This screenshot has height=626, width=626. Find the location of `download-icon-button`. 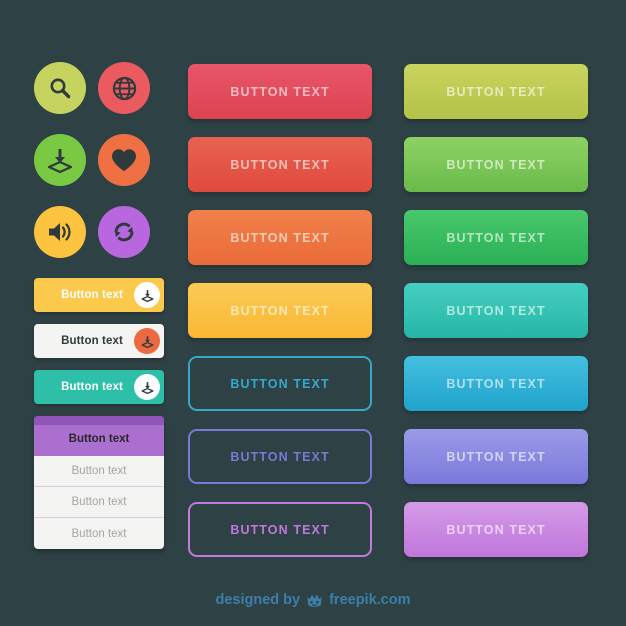

download-icon-button is located at coordinates (60, 160).